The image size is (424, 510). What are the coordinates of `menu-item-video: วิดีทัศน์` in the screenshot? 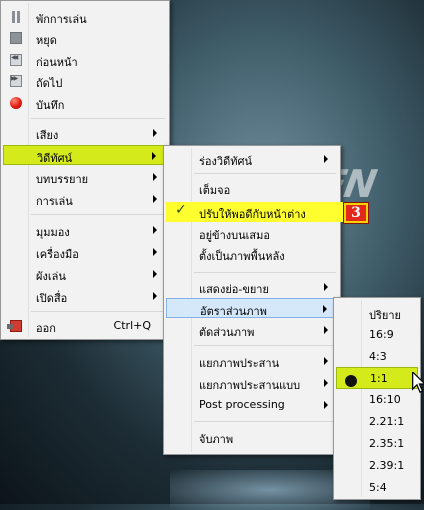 It's located at (85, 155).